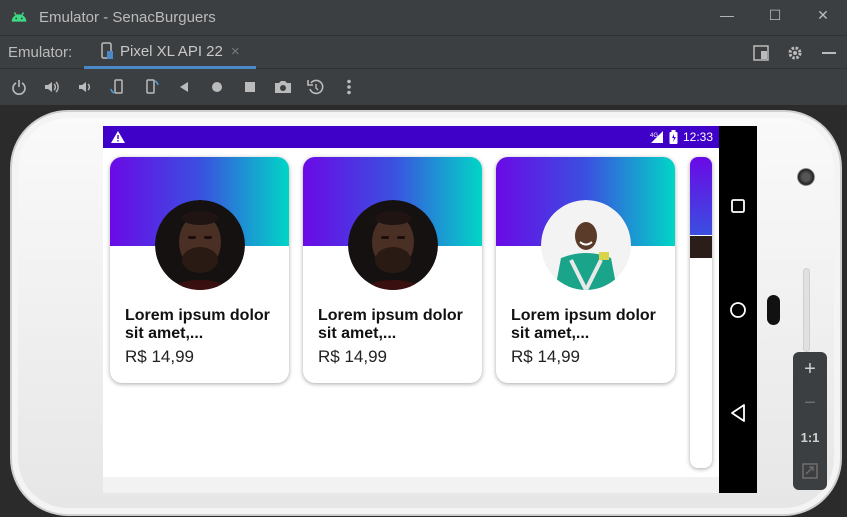 The image size is (847, 517). Describe the element at coordinates (795, 53) in the screenshot. I see `gear-icon` at that location.